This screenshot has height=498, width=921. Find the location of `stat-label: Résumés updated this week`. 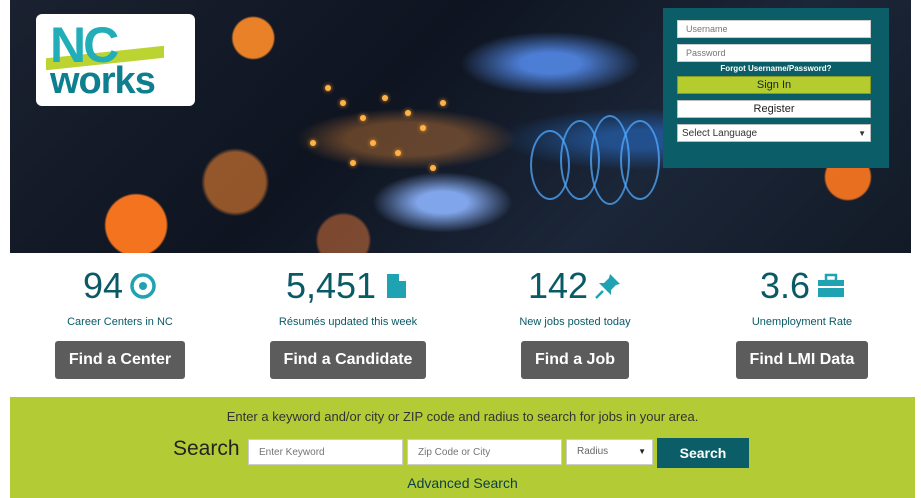

stat-label: Résumés updated this week is located at coordinates (348, 322).